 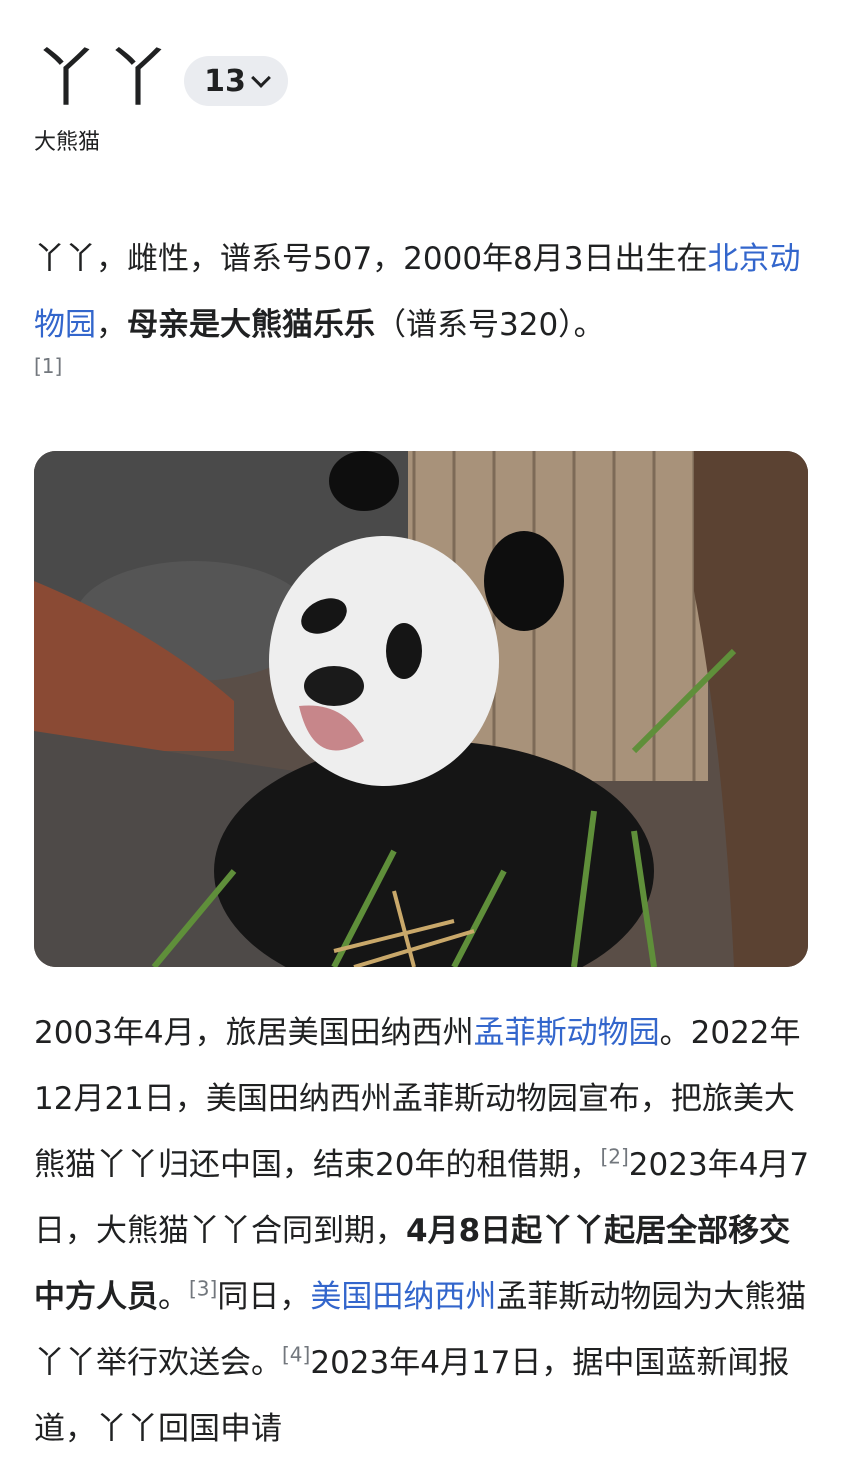 I want to click on reference-2: [2], so click(x=614, y=1157).